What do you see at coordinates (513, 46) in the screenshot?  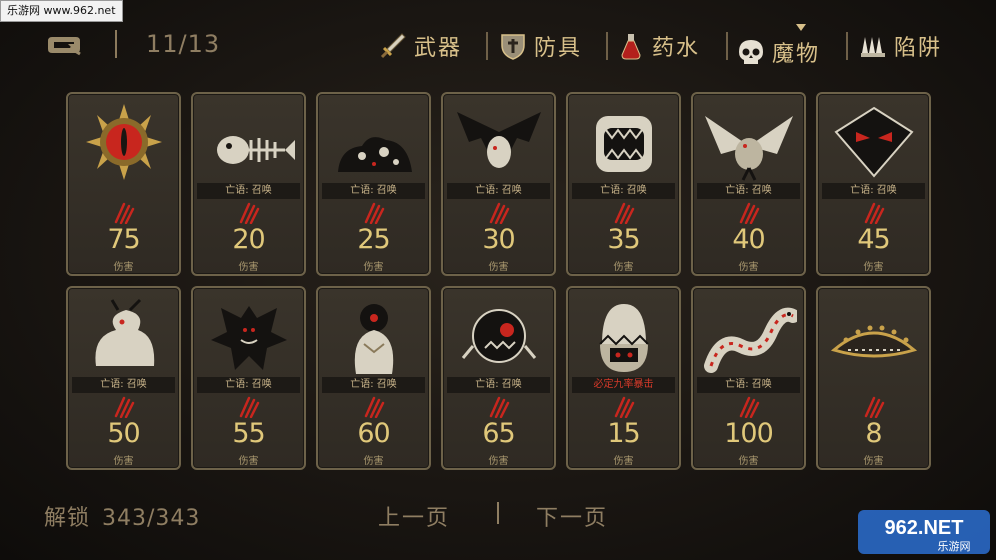 I see `shield-icon` at bounding box center [513, 46].